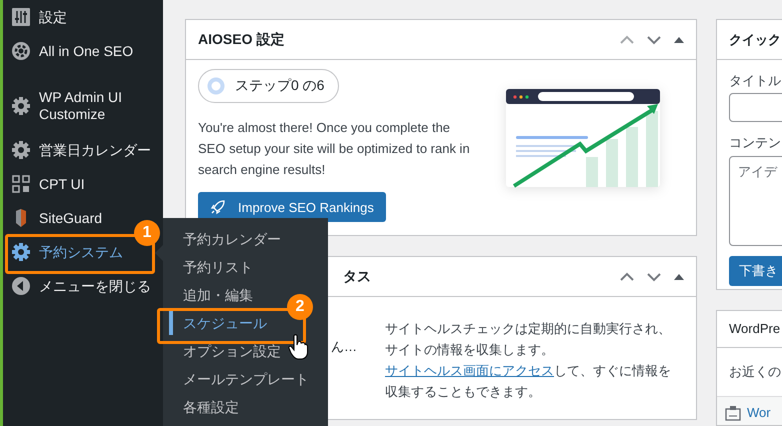 This screenshot has width=782, height=426. Describe the element at coordinates (755, 81) in the screenshot. I see `field-label: タイトル` at that location.